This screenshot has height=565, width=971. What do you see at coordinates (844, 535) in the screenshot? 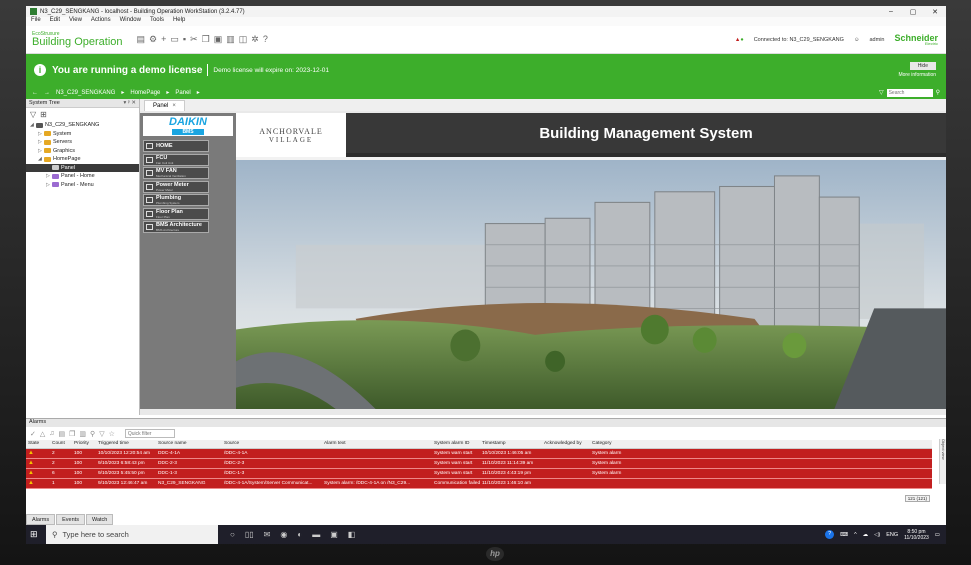
I see `keyboard-icon: ⌨` at bounding box center [844, 535].